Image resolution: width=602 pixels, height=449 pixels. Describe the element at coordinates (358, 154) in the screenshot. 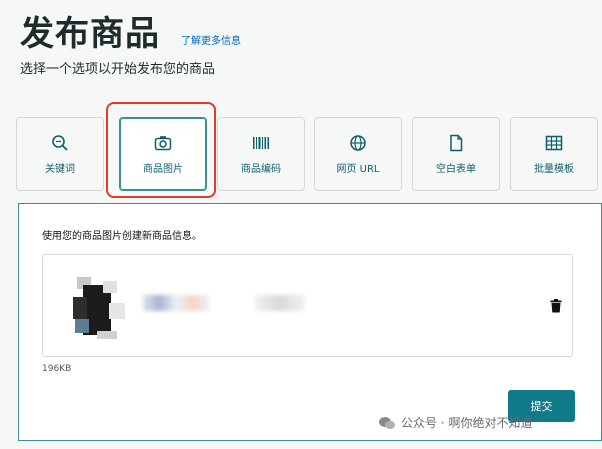

I see `tab-web-url: 网页 URL` at that location.